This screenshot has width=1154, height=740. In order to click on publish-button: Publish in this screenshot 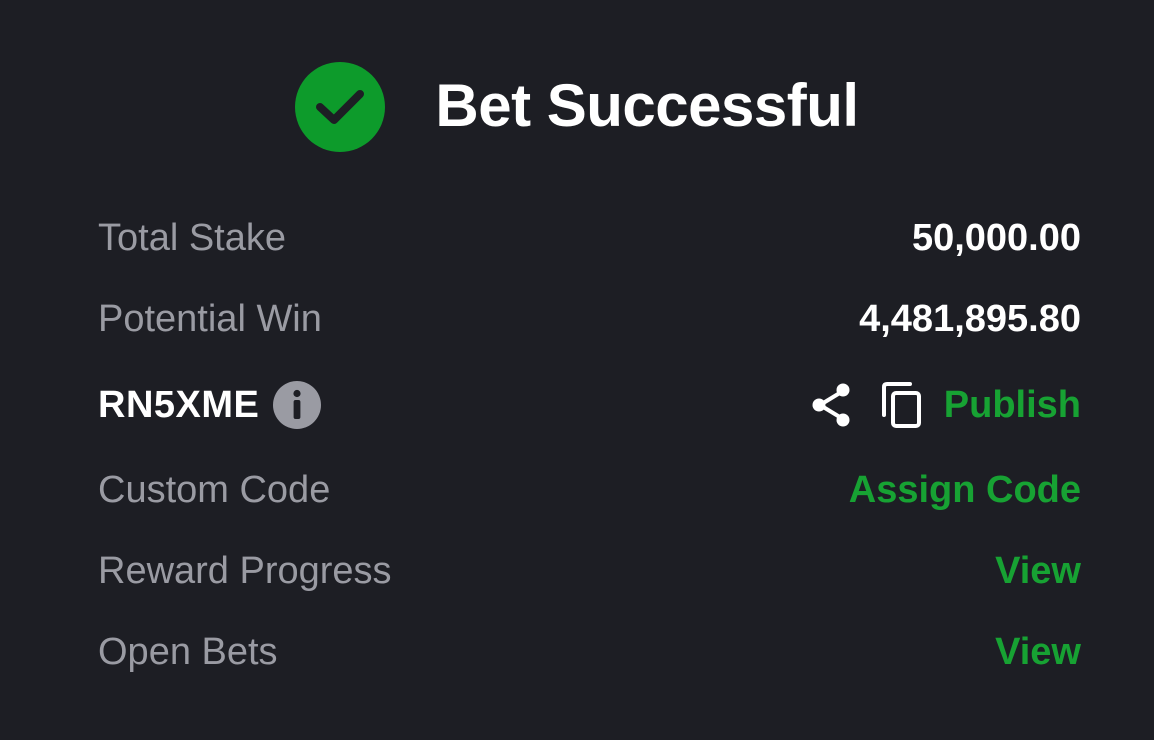, I will do `click(1012, 405)`.